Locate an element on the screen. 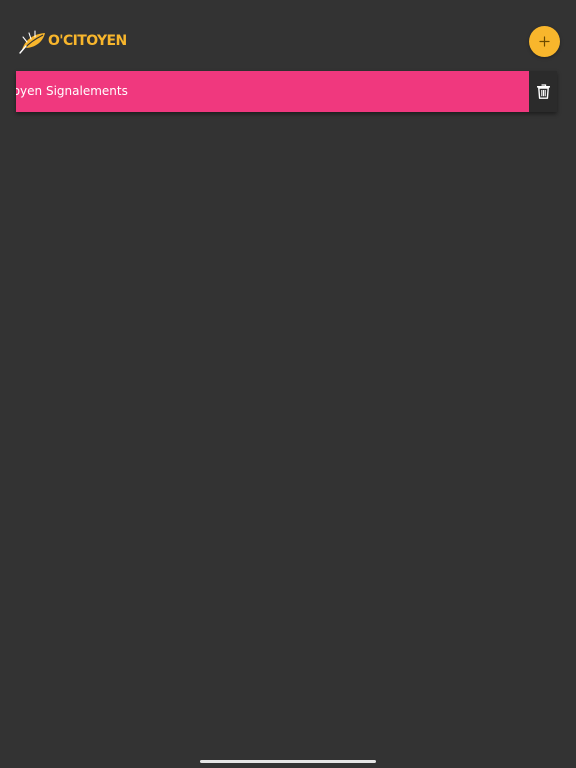  home-indicator is located at coordinates (288, 761).